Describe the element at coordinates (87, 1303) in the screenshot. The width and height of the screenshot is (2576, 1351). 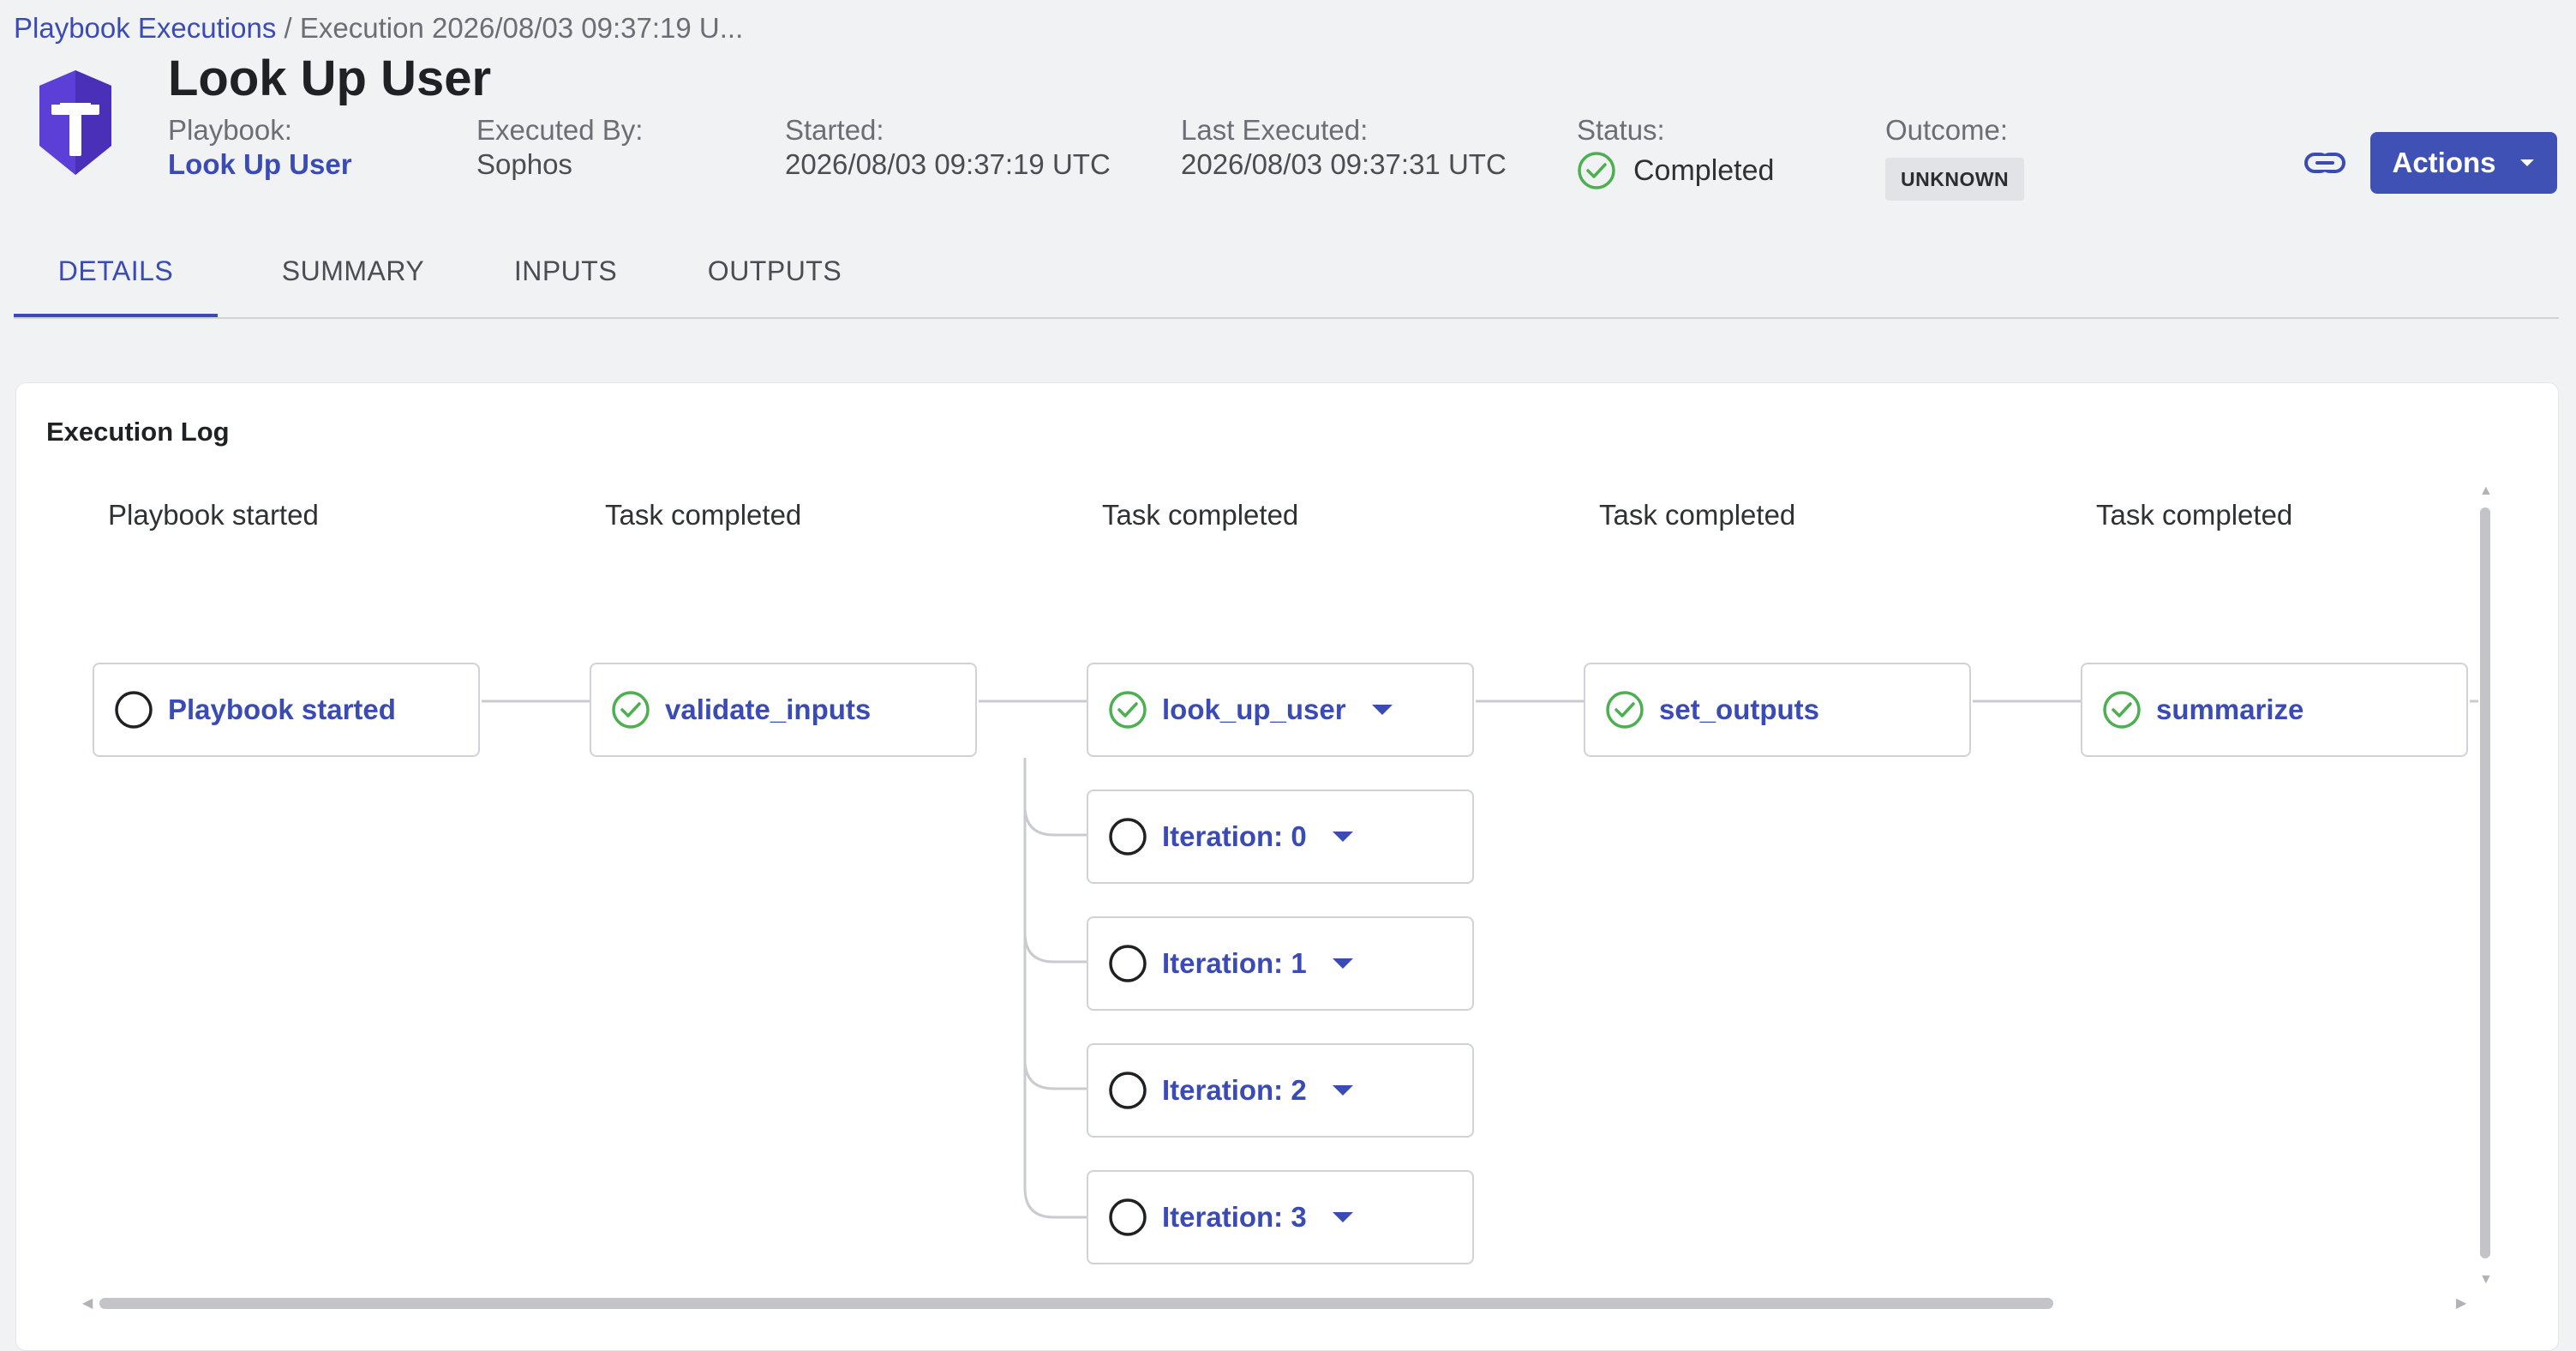
I see `scroll-left-arrow-icon: ◀` at that location.